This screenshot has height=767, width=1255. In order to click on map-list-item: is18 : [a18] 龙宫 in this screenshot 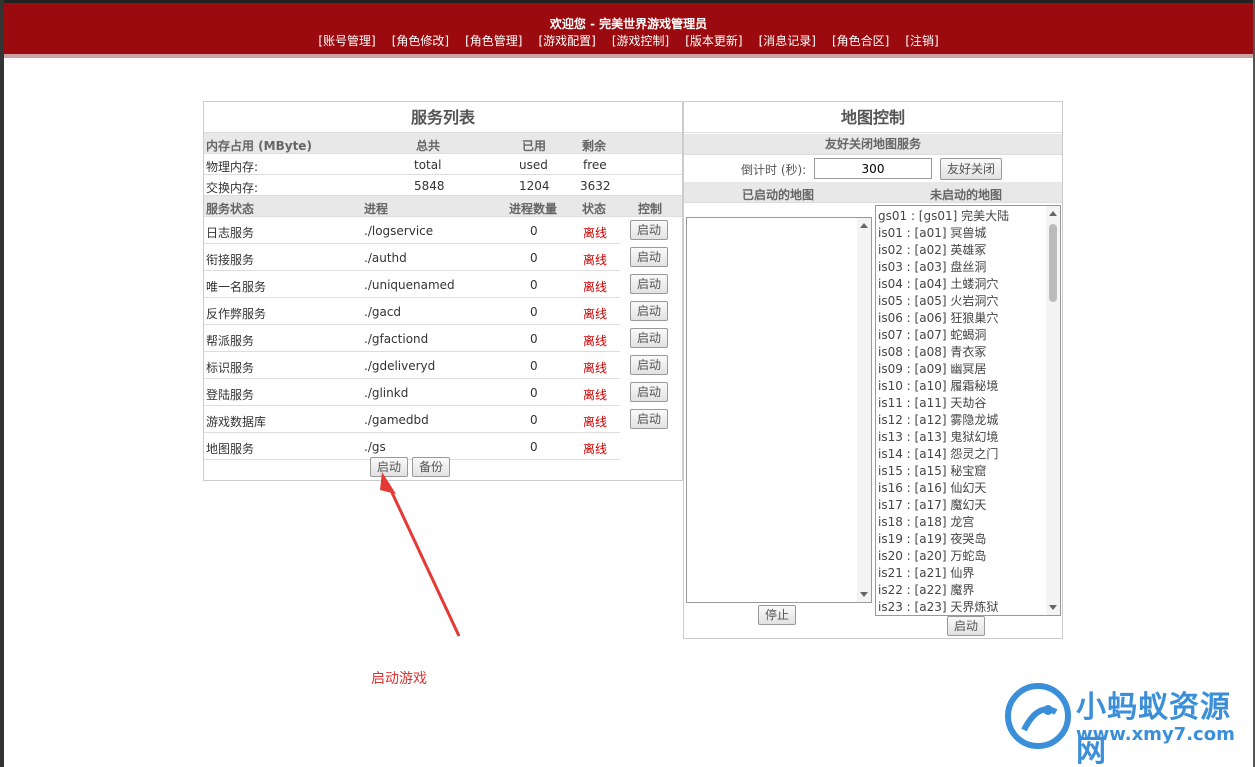, I will do `click(968, 522)`.